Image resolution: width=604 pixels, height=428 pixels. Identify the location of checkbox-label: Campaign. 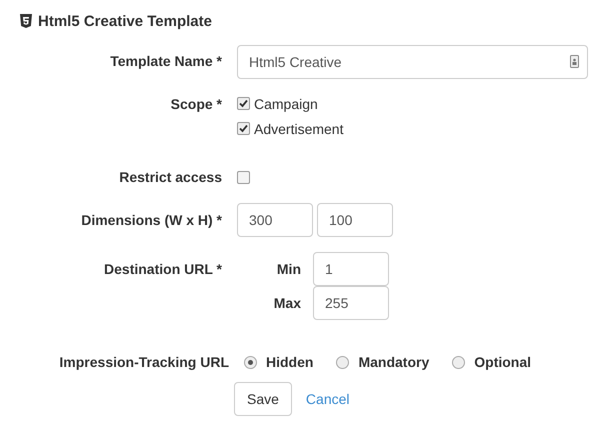
(286, 104).